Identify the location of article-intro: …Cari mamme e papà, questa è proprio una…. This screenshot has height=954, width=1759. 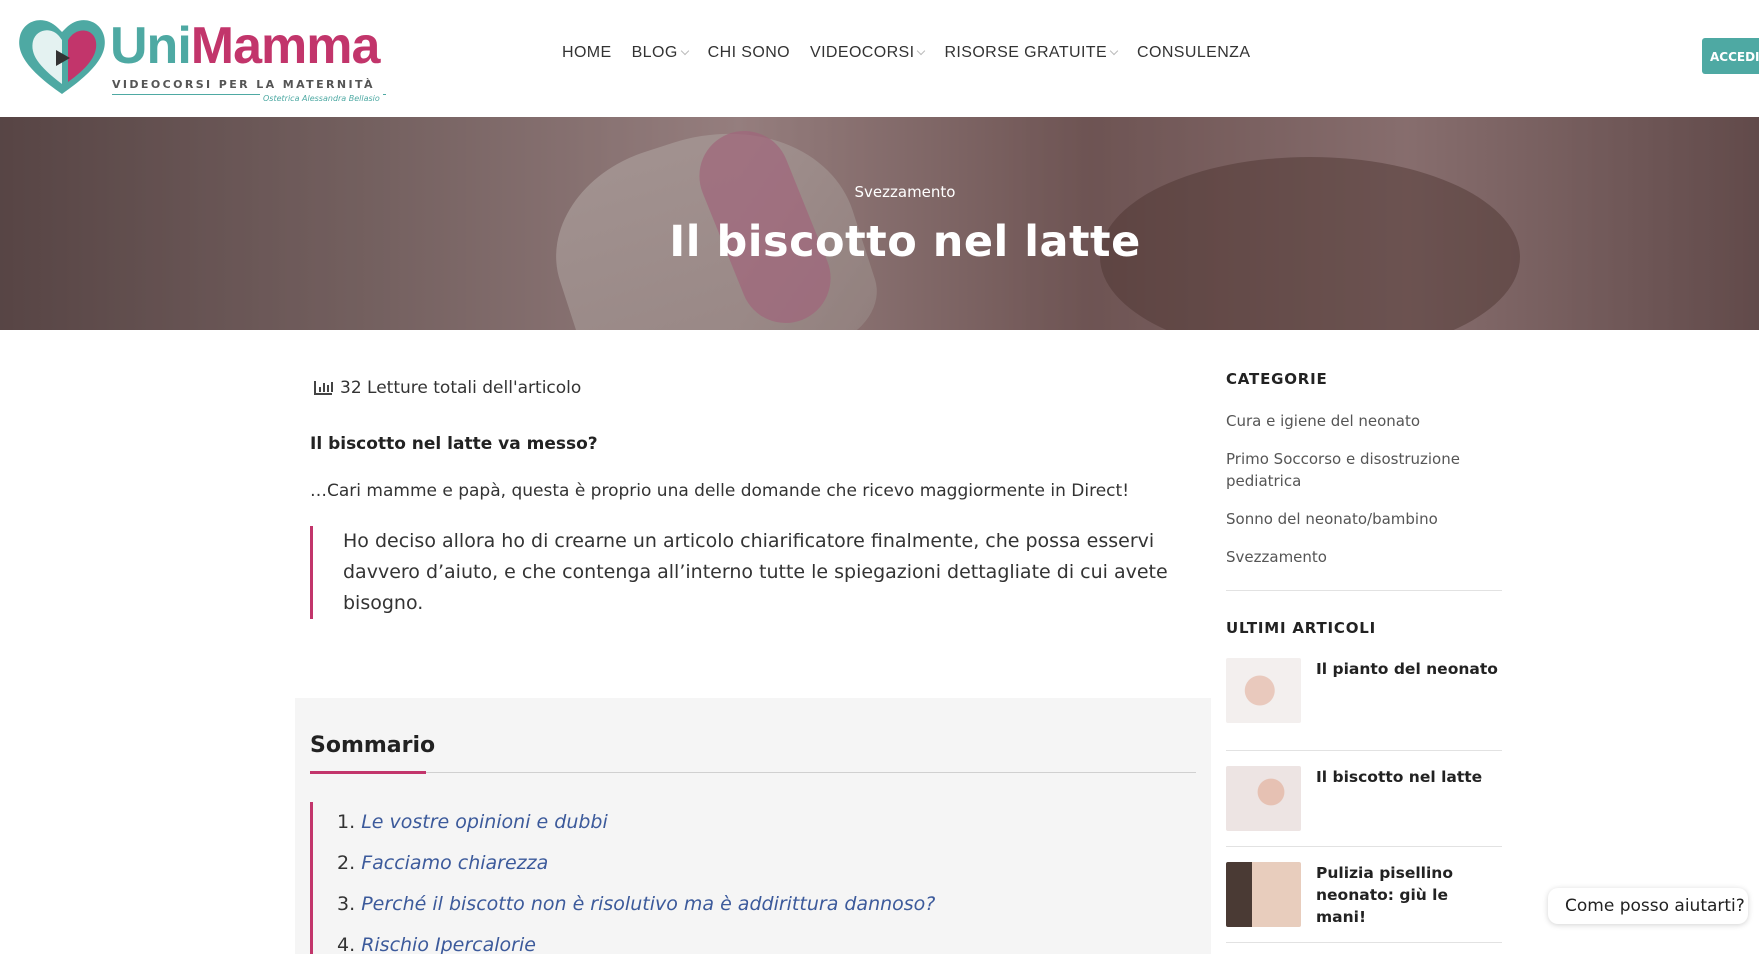
(720, 491).